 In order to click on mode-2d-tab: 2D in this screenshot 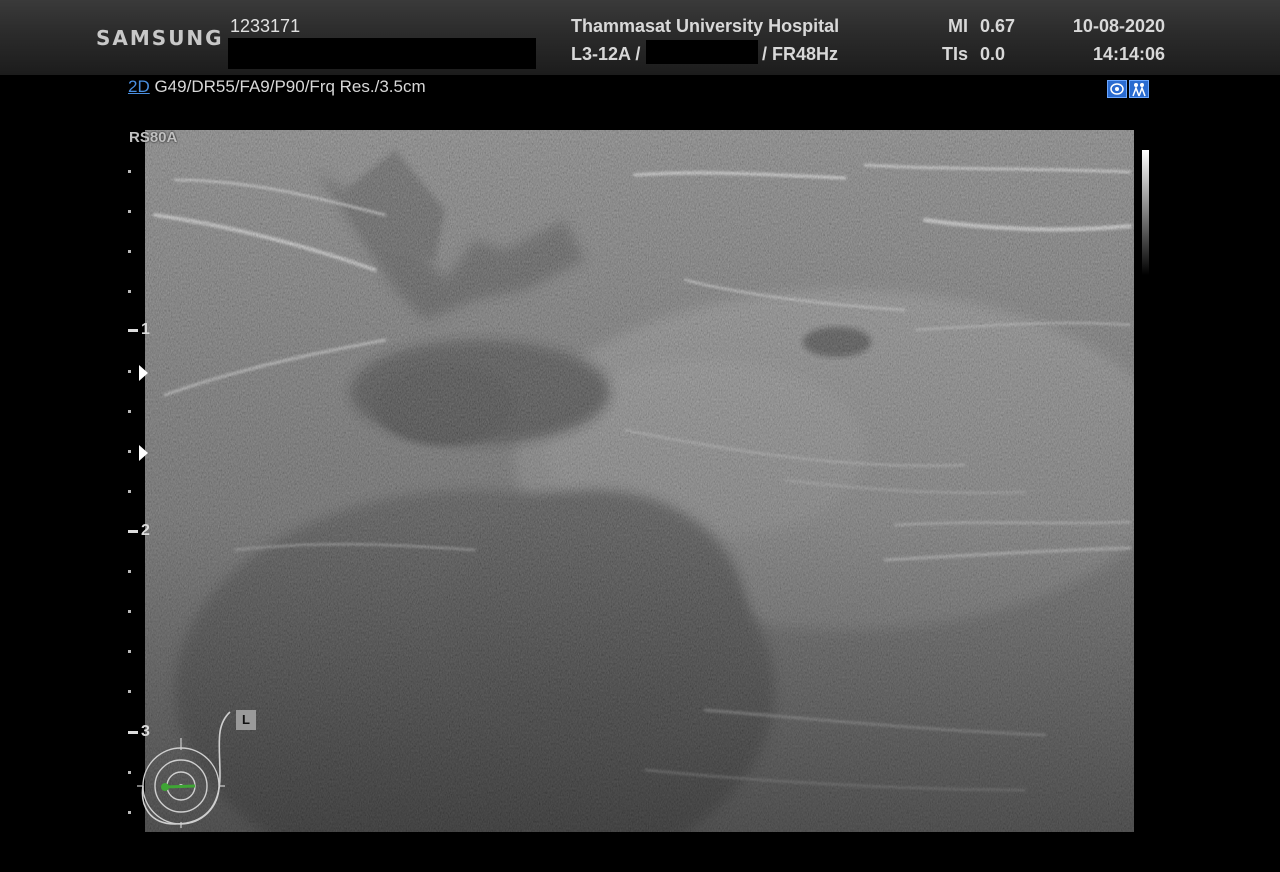, I will do `click(139, 86)`.